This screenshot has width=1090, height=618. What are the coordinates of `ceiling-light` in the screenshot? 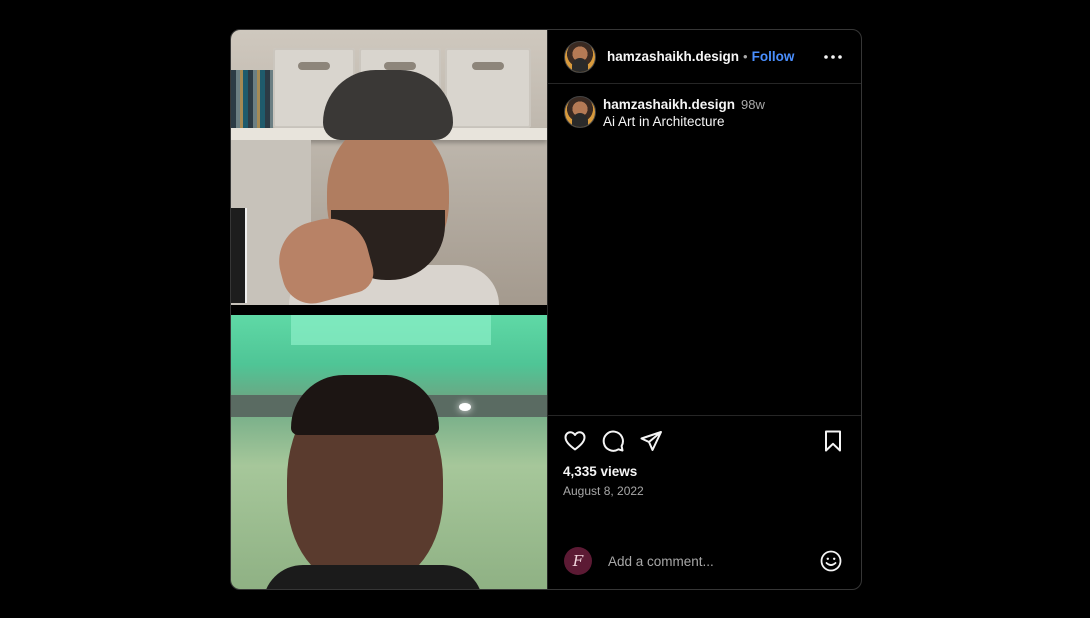 It's located at (391, 330).